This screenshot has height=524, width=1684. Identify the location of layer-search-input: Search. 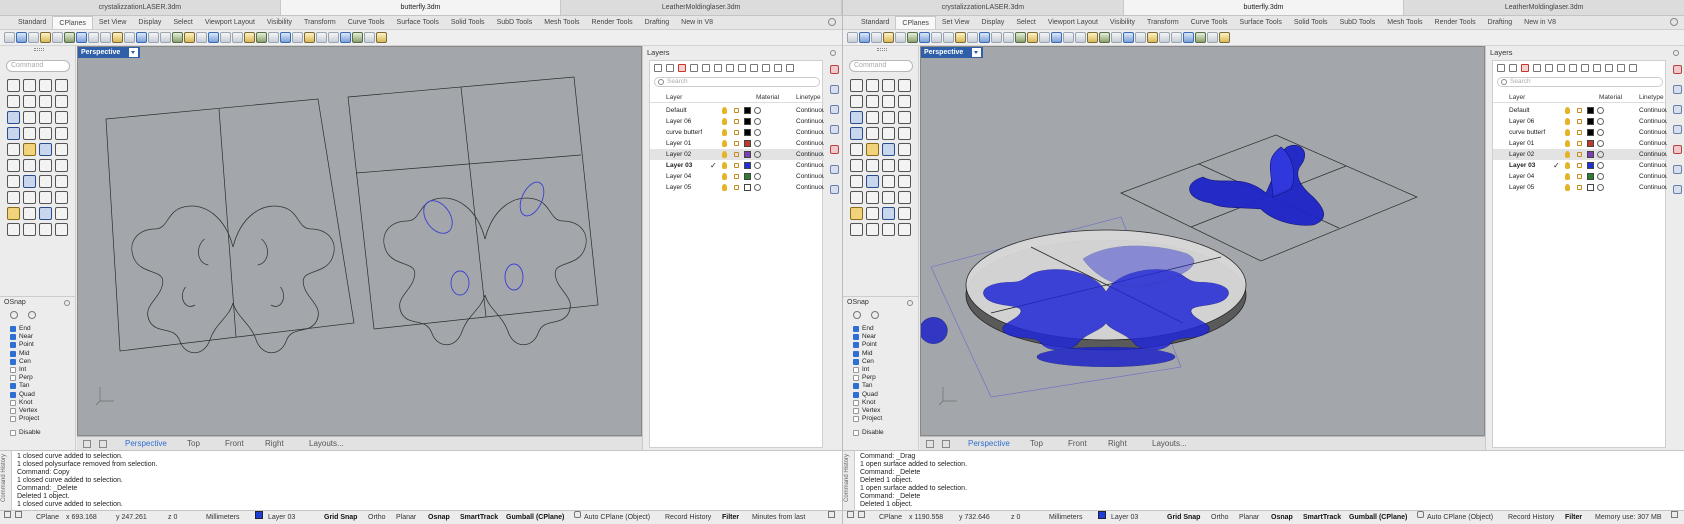
(1580, 82).